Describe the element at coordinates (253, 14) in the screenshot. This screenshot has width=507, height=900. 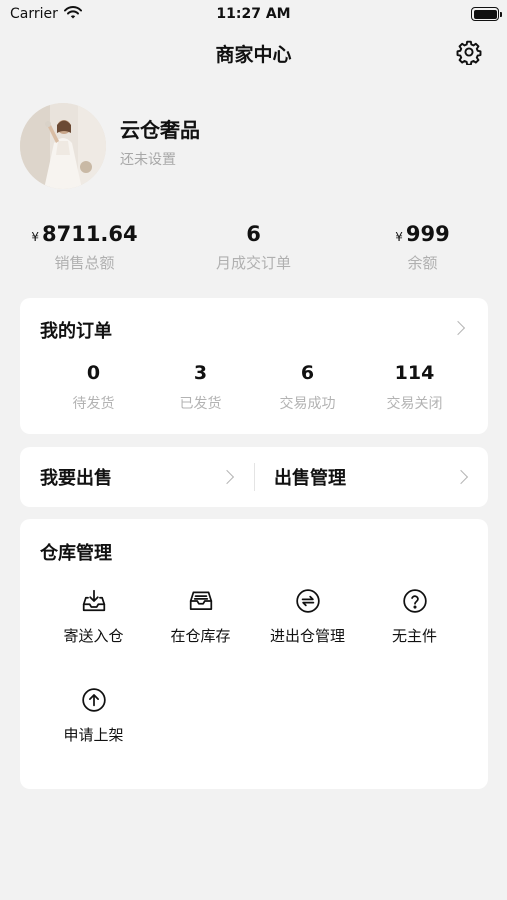
I see `status-bar: Carrier 11:27 AM` at that location.